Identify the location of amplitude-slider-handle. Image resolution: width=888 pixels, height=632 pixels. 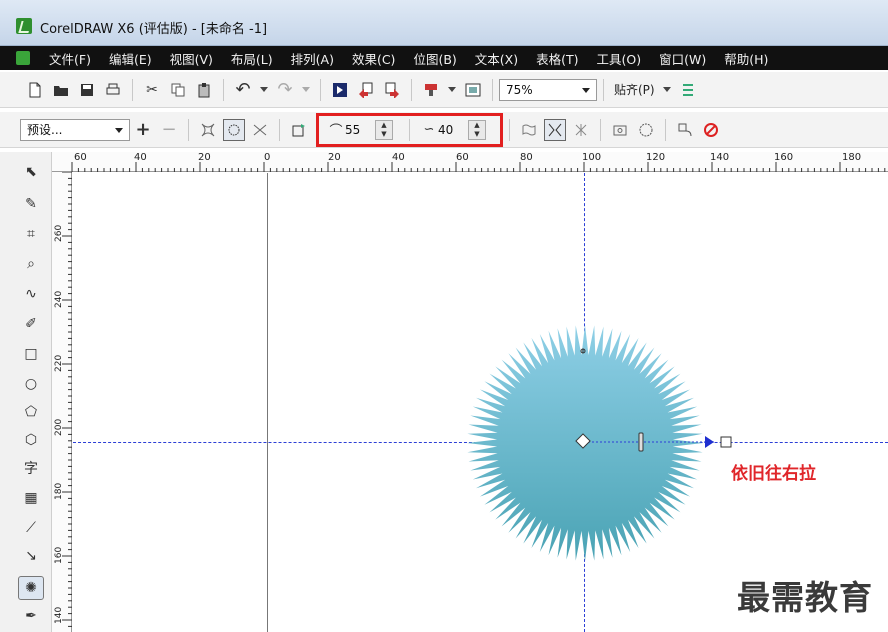
(641, 442).